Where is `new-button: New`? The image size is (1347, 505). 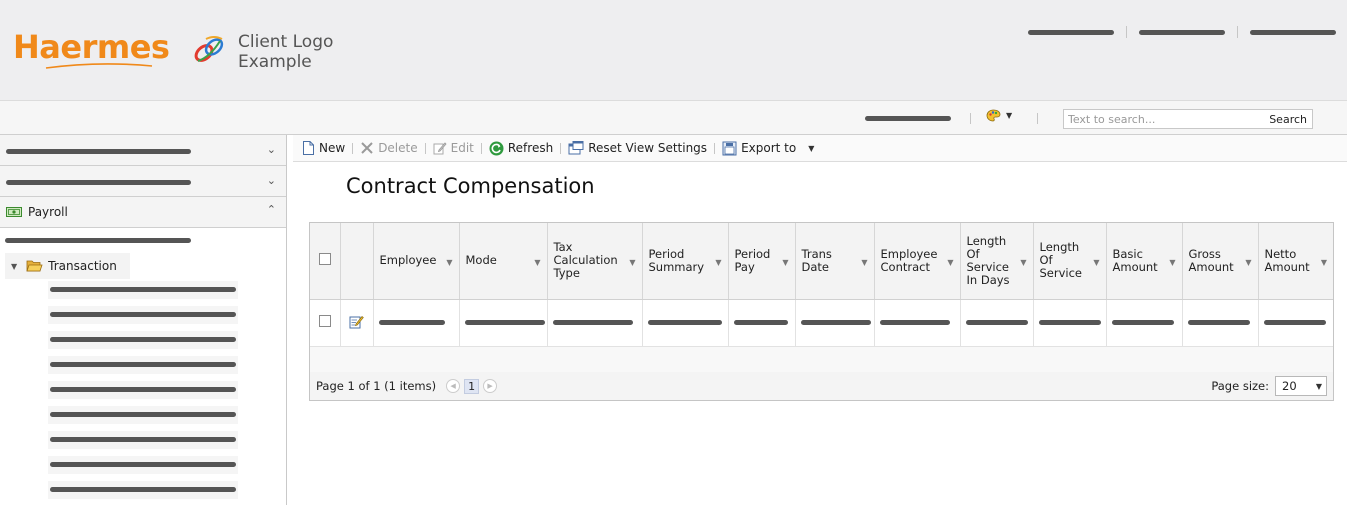
new-button: New is located at coordinates (323, 148).